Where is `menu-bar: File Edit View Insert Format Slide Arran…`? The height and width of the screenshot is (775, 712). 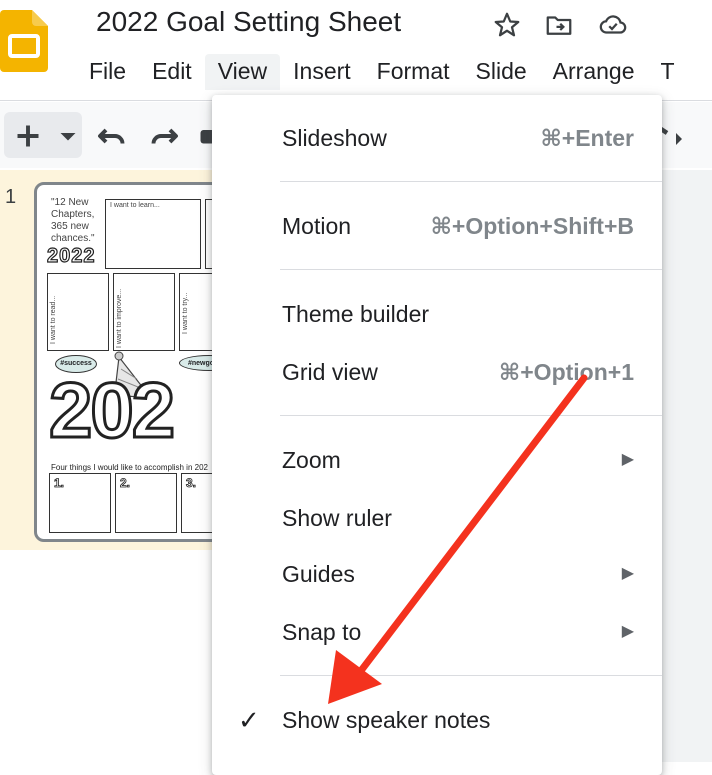
menu-bar: File Edit View Insert Format Slide Arran… is located at coordinates (382, 72).